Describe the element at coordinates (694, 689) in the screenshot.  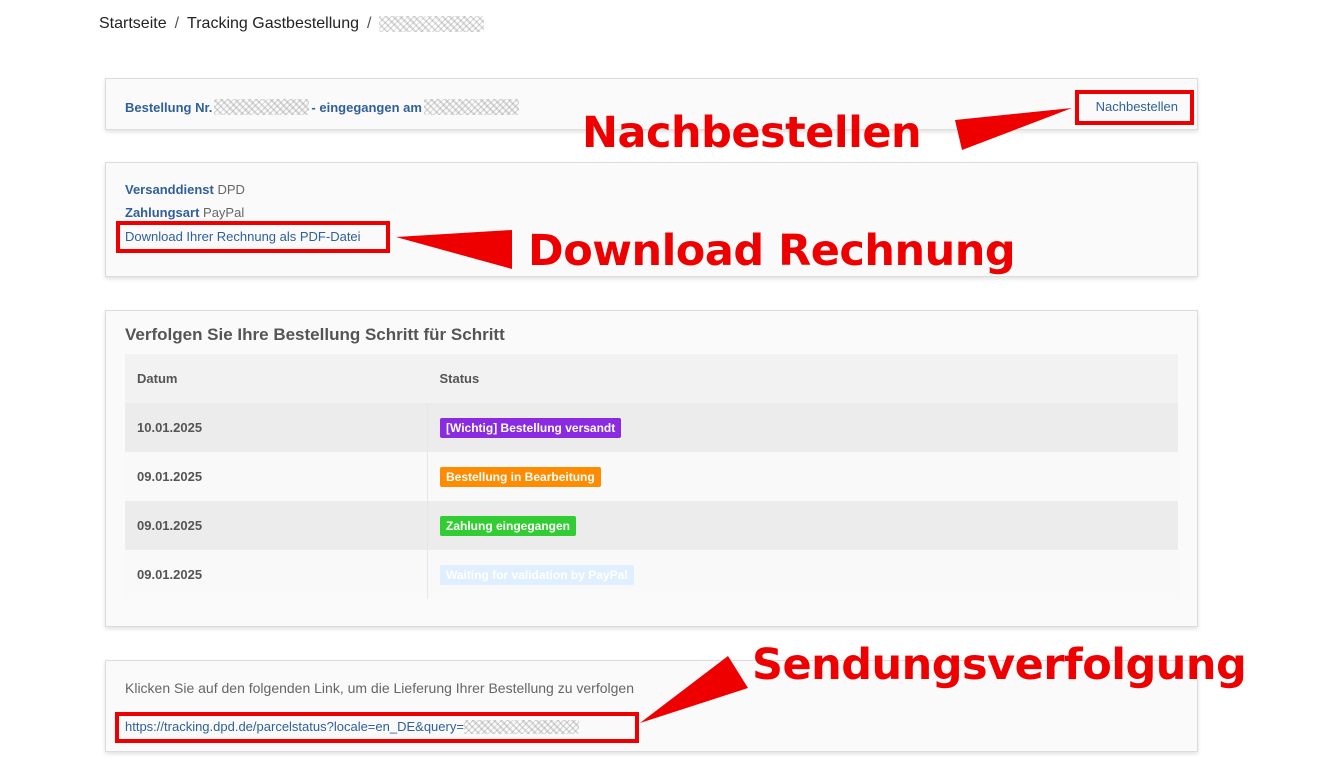
I see `arrow-to-tracking-link` at that location.